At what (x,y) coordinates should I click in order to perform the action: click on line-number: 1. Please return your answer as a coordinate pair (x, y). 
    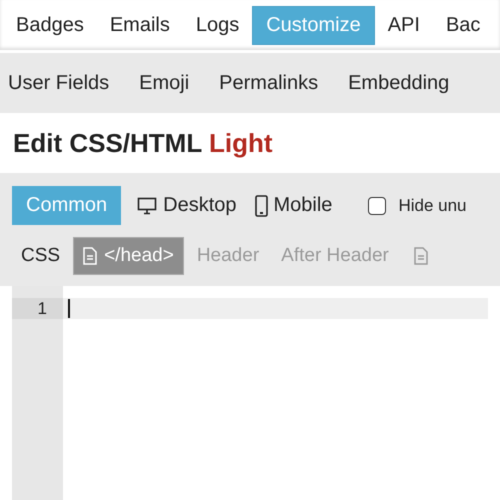
    Looking at the image, I should click on (37, 308).